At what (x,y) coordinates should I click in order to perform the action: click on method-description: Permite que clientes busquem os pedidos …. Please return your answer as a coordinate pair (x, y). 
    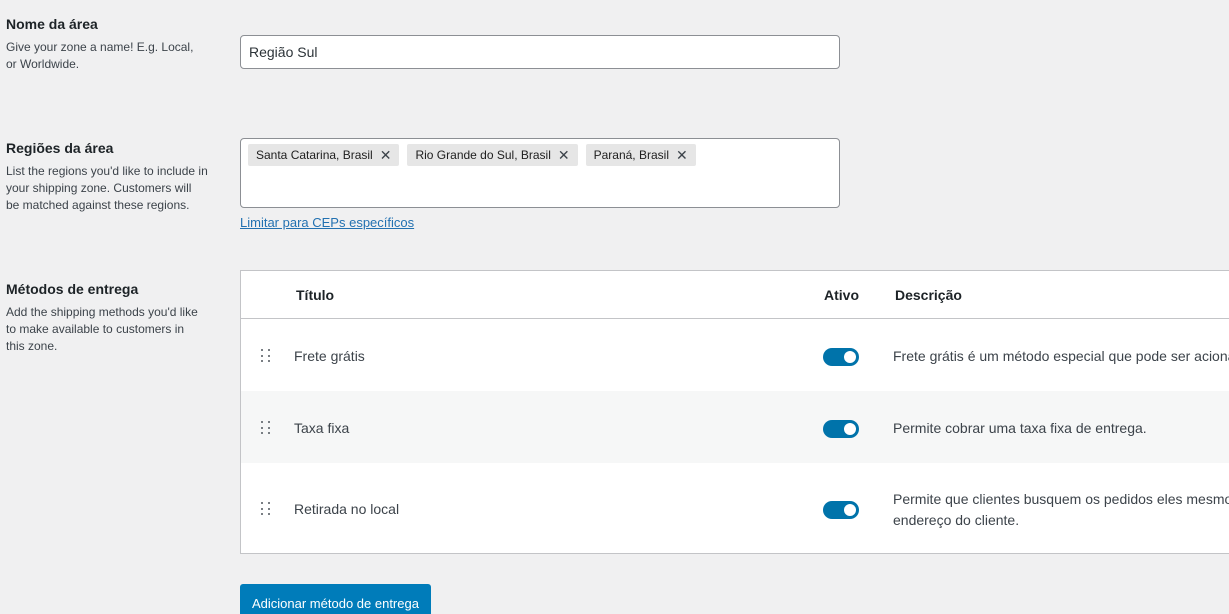
    Looking at the image, I should click on (1061, 499).